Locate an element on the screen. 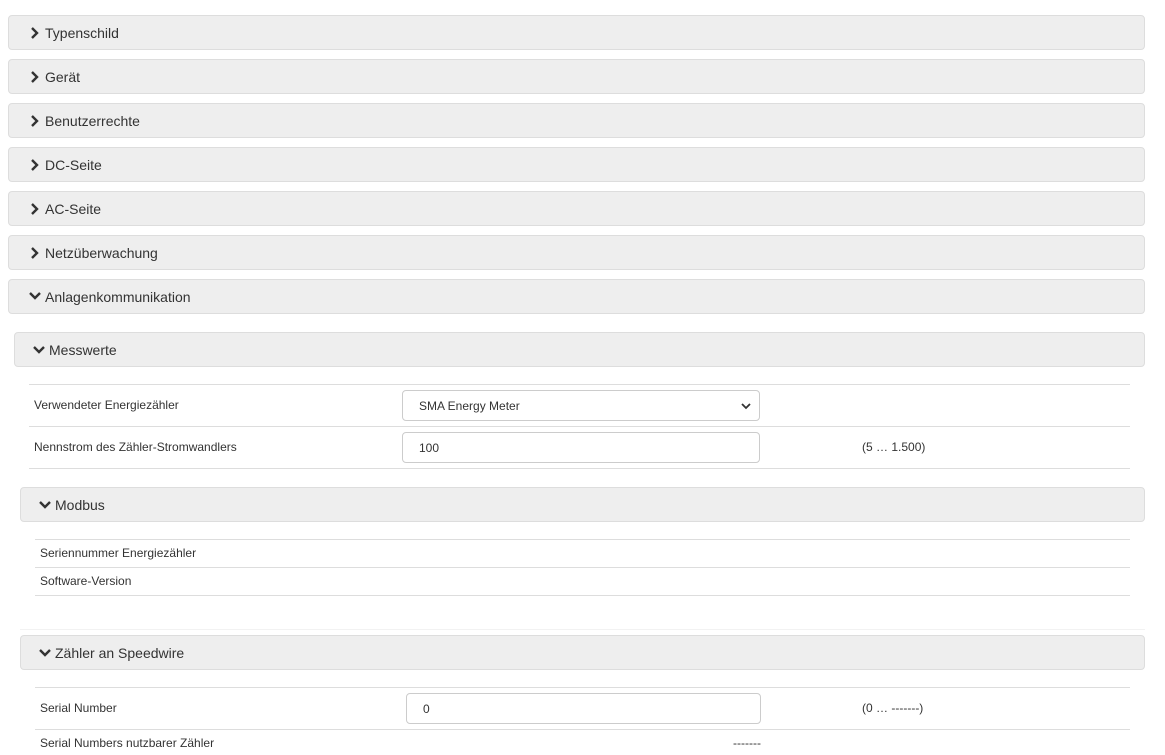  panel-modbus: Modbus is located at coordinates (582, 504).